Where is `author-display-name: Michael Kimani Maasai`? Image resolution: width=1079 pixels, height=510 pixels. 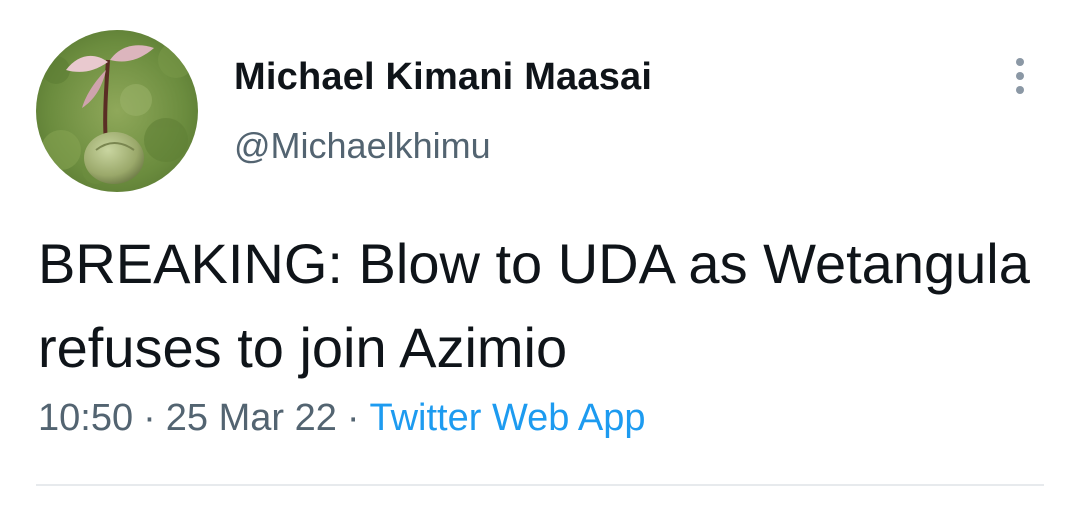 author-display-name: Michael Kimani Maasai is located at coordinates (443, 77).